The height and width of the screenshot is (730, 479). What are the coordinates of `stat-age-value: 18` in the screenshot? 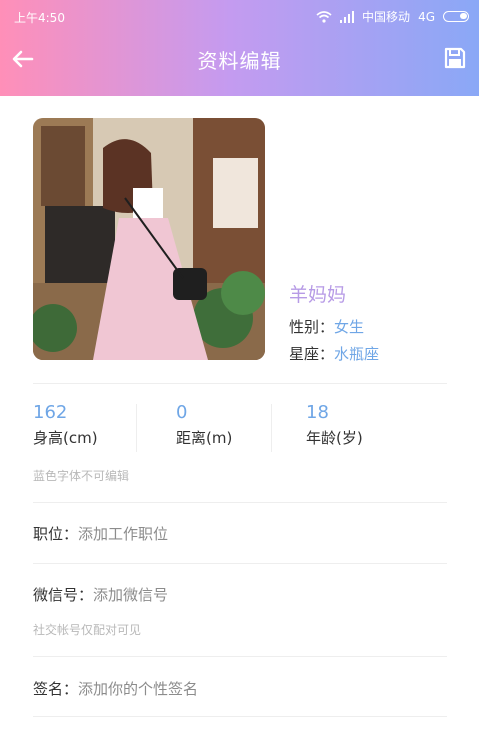 It's located at (317, 412).